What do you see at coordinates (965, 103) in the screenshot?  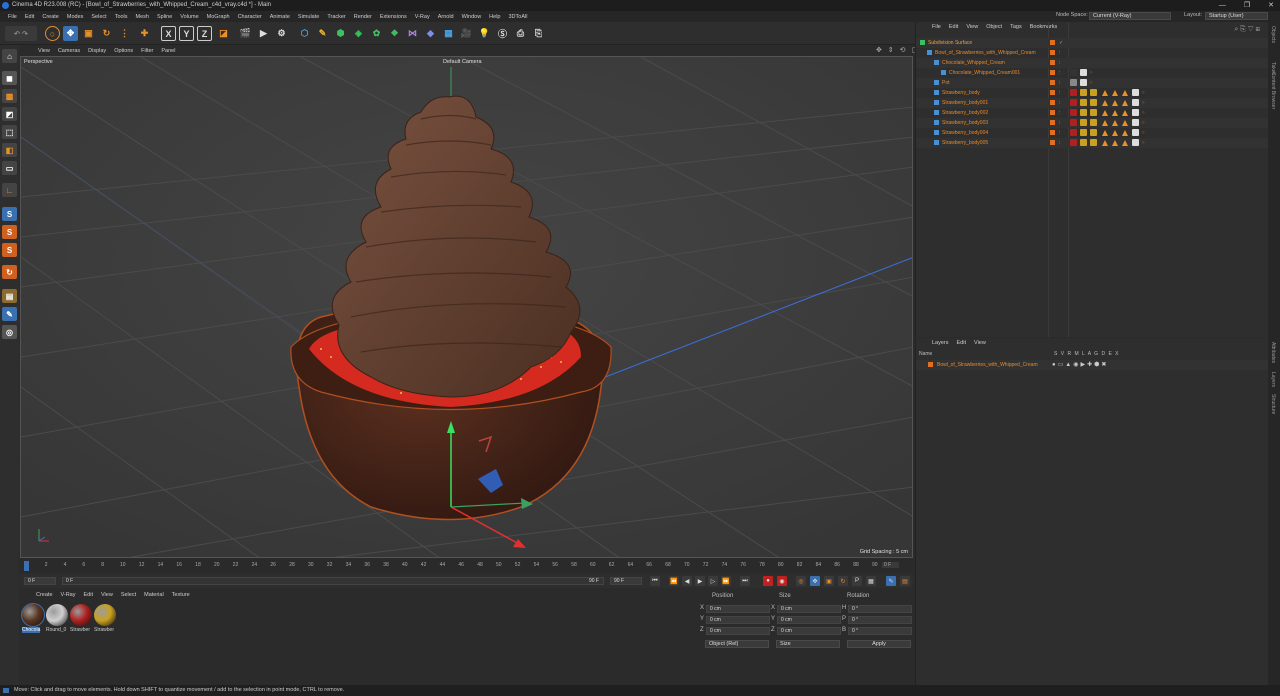 I see `object-name: Strawberry_body001` at bounding box center [965, 103].